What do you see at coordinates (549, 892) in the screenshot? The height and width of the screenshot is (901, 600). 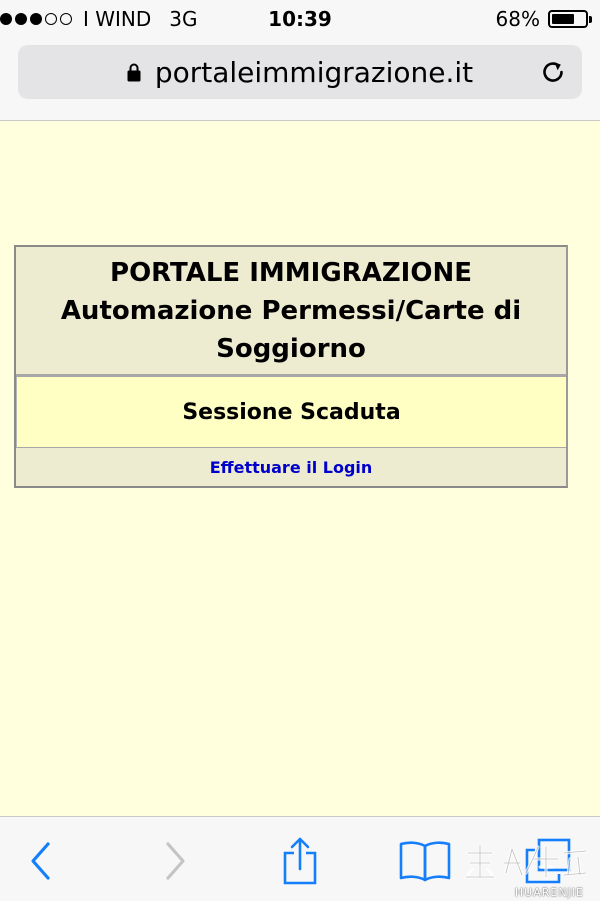 I see `watermark-text: HUARENJIE` at bounding box center [549, 892].